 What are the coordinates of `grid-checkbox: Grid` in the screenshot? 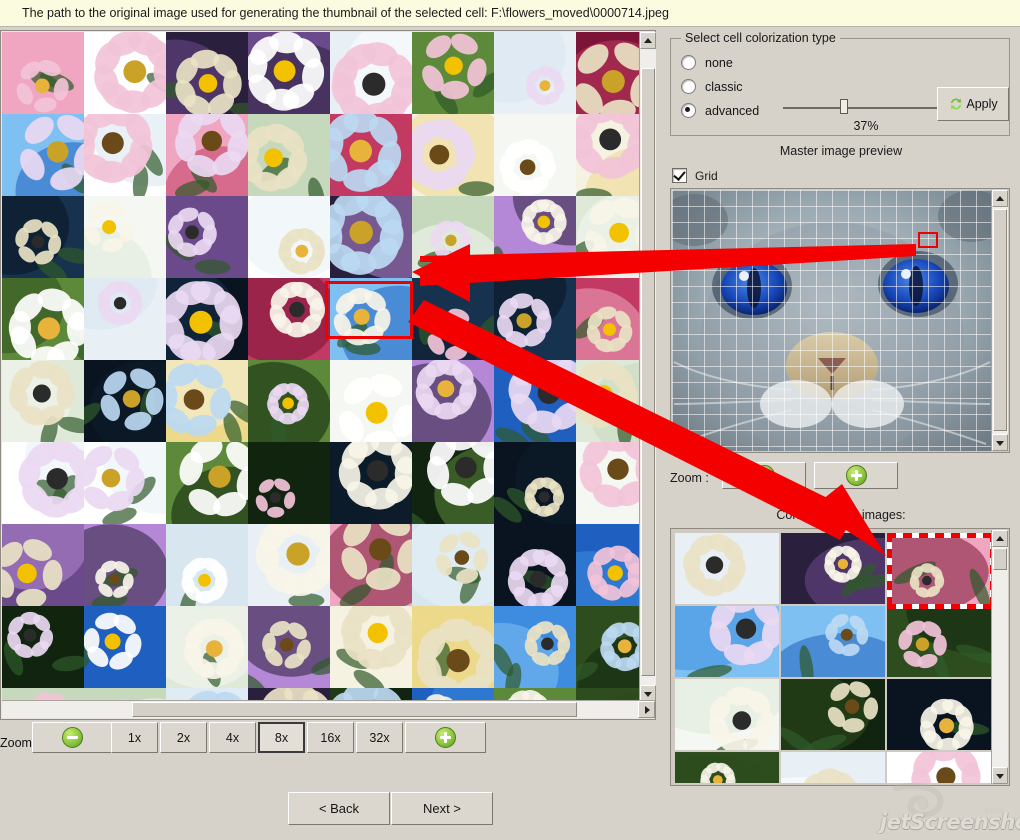 It's located at (695, 175).